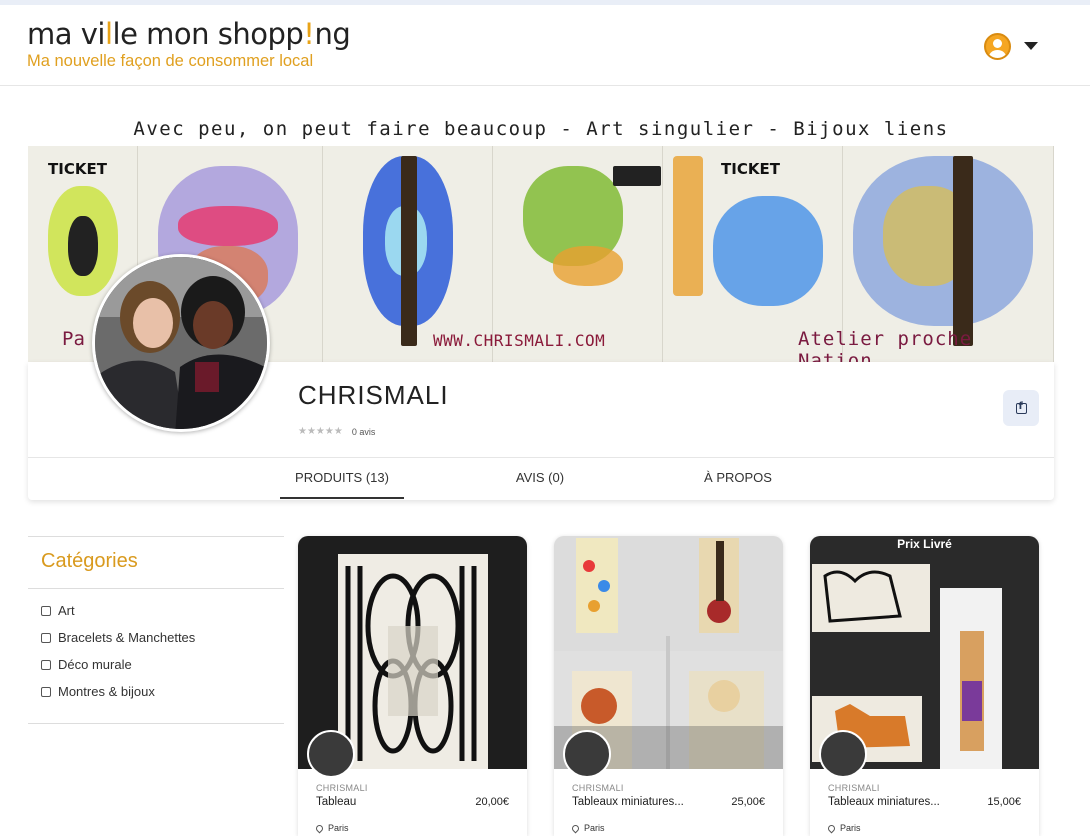 This screenshot has height=836, width=1090. What do you see at coordinates (748, 802) in the screenshot?
I see `product-price: 25,00€` at bounding box center [748, 802].